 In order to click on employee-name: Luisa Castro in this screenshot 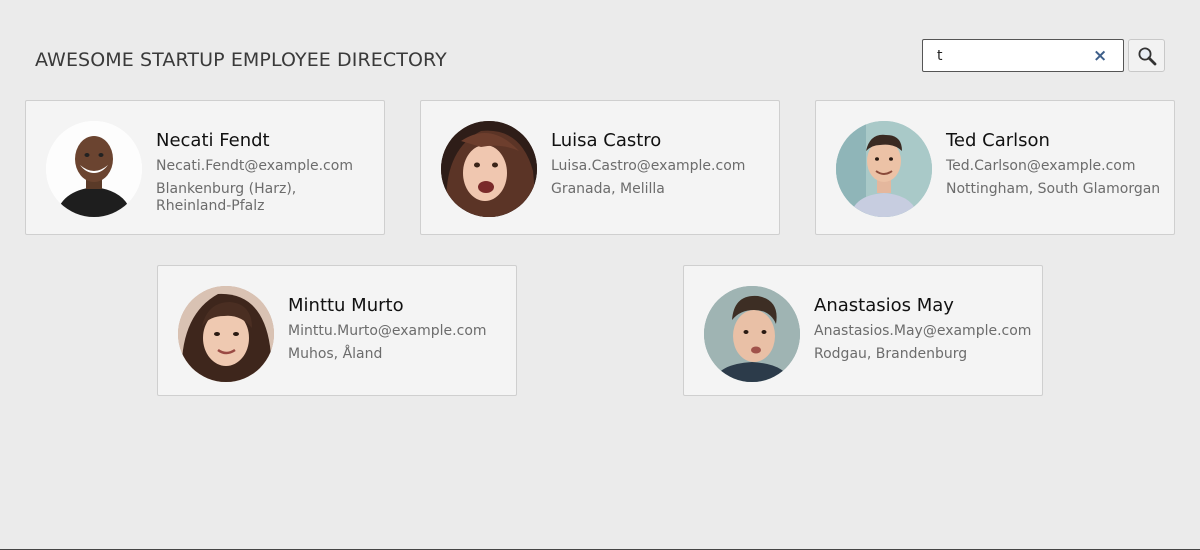, I will do `click(606, 140)`.